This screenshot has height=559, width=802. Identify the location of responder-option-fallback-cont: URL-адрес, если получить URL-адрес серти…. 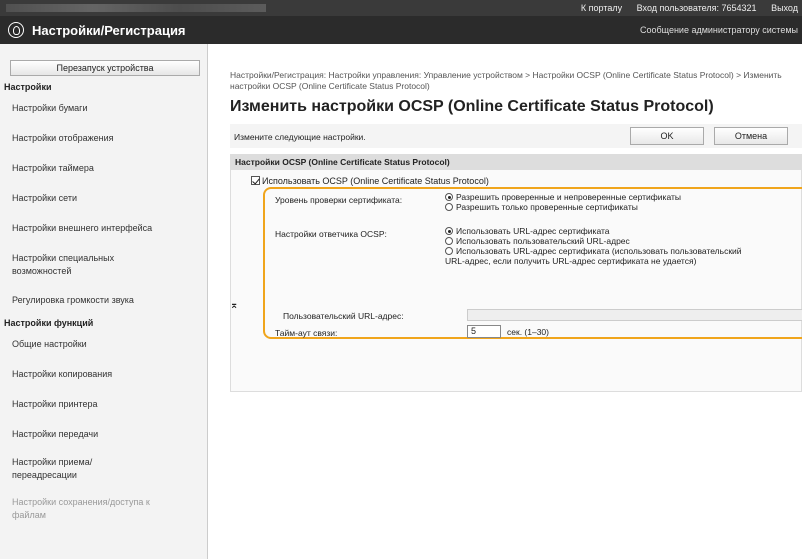
(571, 261).